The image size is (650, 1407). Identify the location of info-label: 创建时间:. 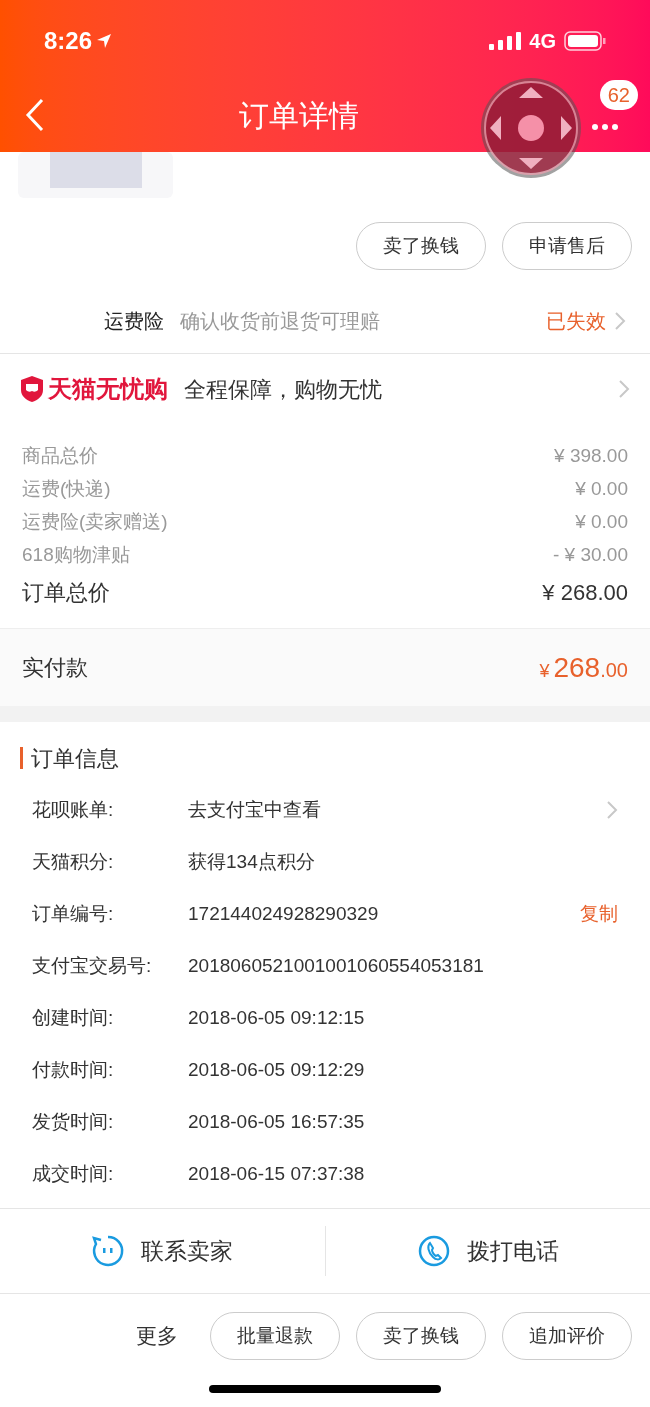
(73, 1017).